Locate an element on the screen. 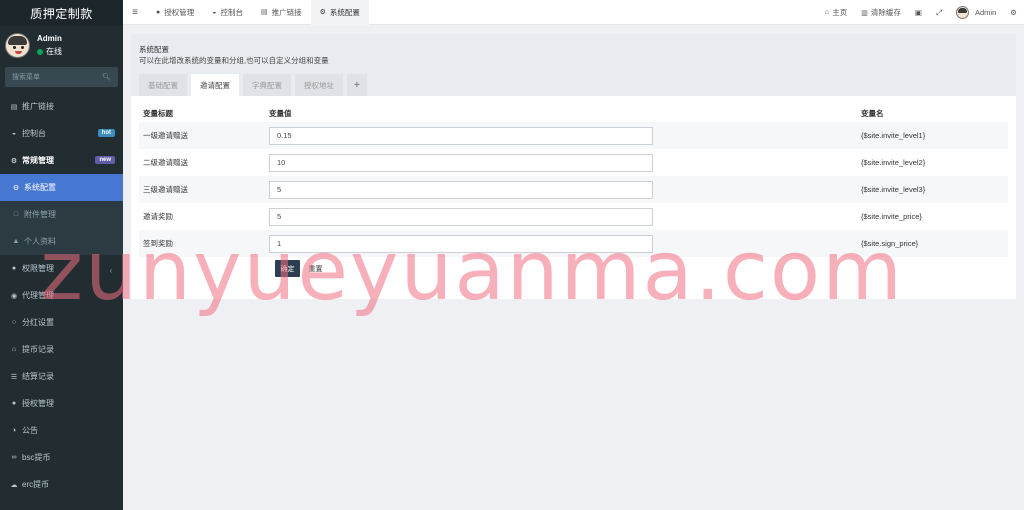 The width and height of the screenshot is (1024, 510). sidebar-item-dashboard: ◒ 控制台 hot is located at coordinates (61, 133).